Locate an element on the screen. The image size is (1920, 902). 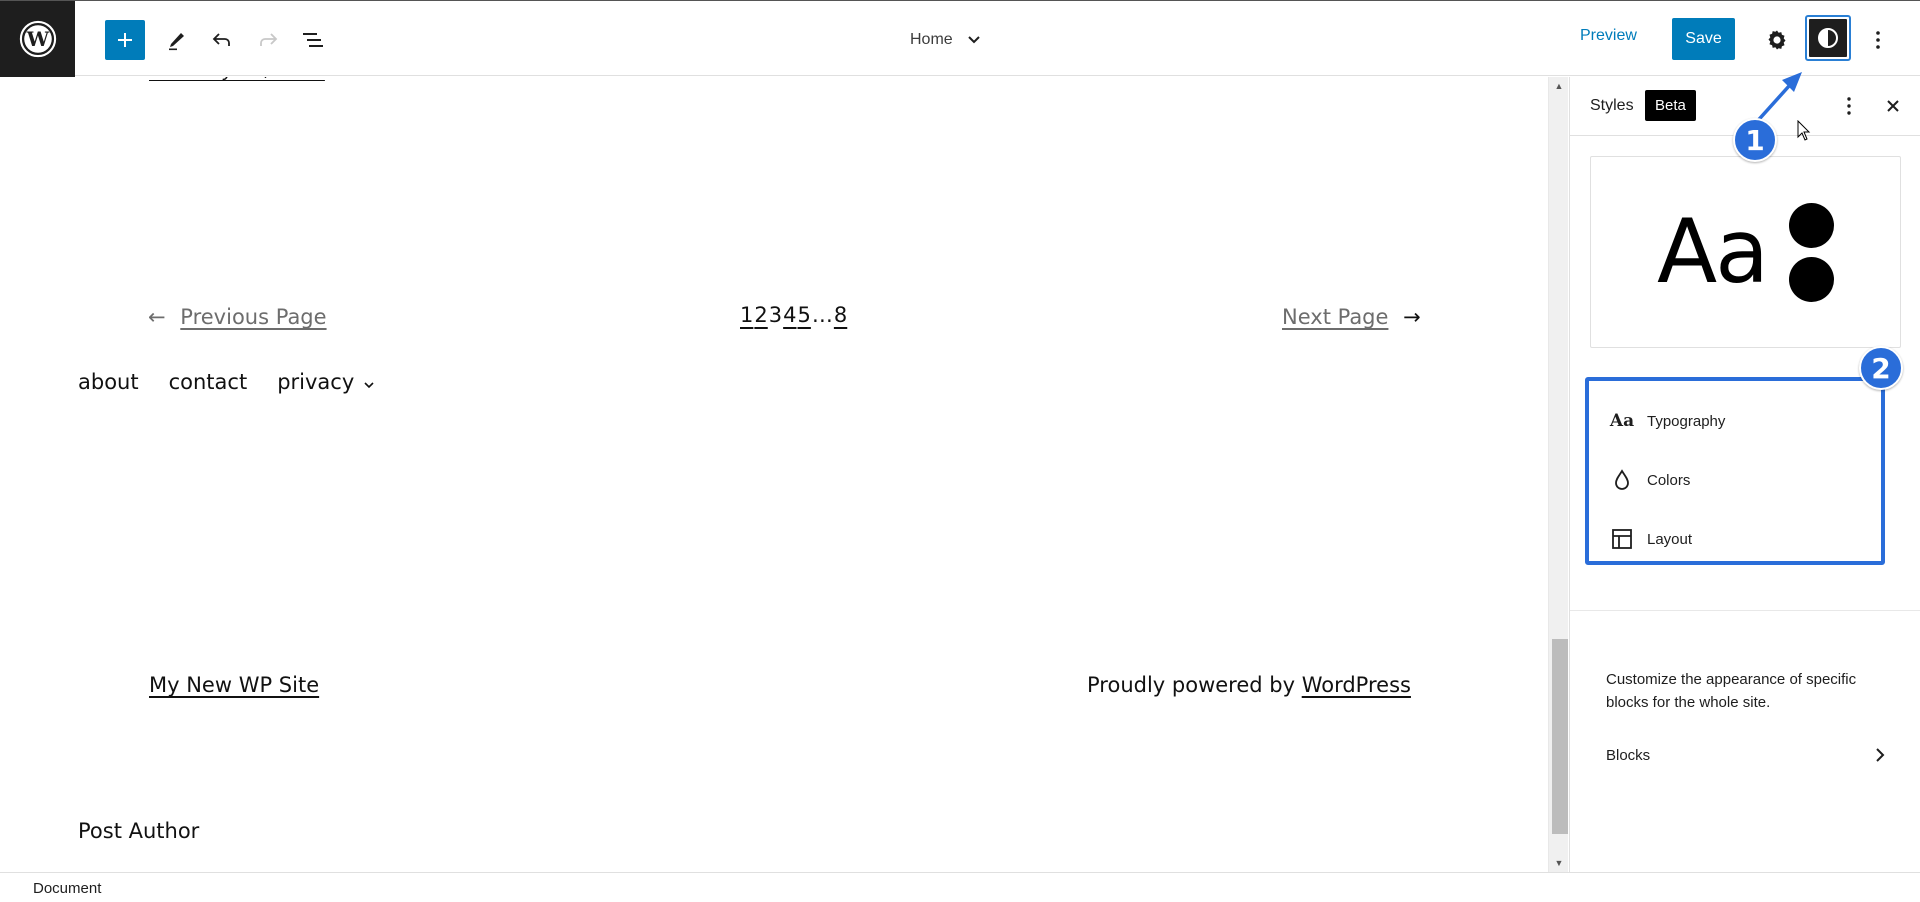
styles-navigation-group: Aa Typography Colors Layout is located at coordinates (1735, 471).